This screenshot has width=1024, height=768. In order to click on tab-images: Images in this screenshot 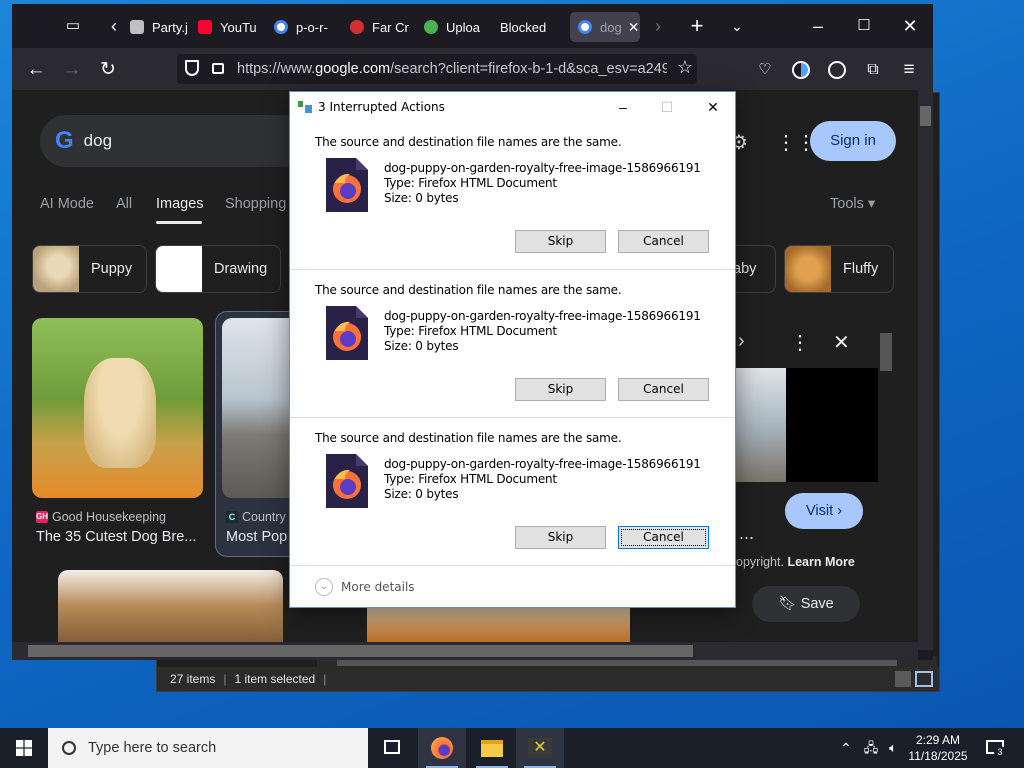, I will do `click(180, 204)`.